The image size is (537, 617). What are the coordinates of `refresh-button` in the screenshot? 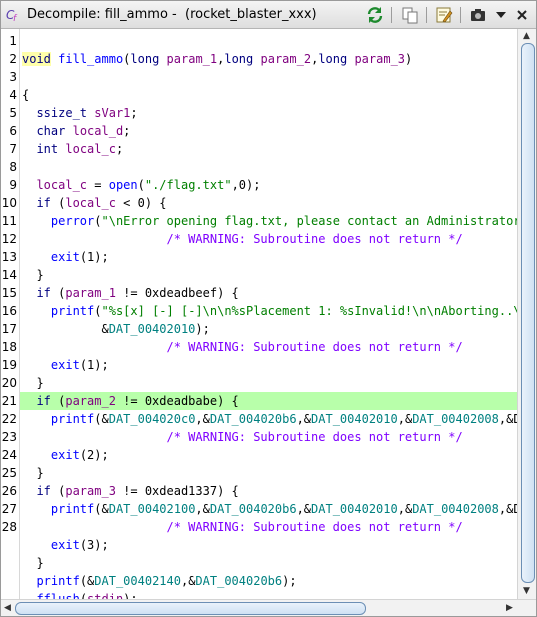 It's located at (375, 15).